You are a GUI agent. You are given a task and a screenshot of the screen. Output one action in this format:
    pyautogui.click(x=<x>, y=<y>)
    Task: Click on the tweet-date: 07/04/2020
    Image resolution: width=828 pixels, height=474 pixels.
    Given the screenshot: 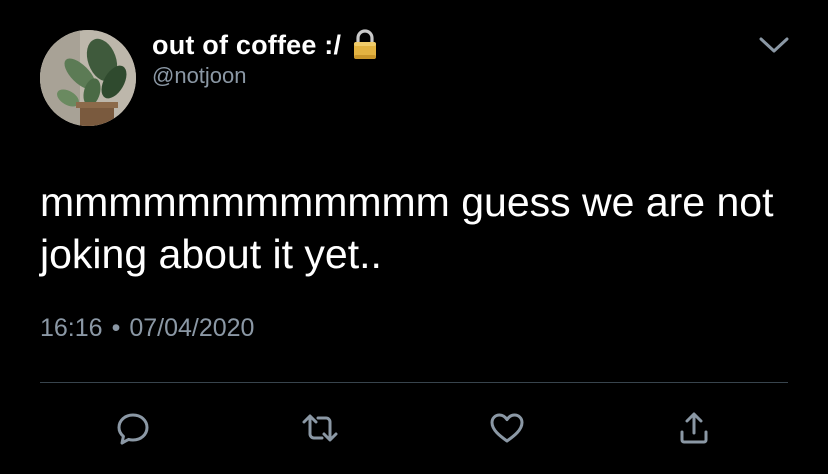 What is the action you would take?
    pyautogui.click(x=192, y=328)
    